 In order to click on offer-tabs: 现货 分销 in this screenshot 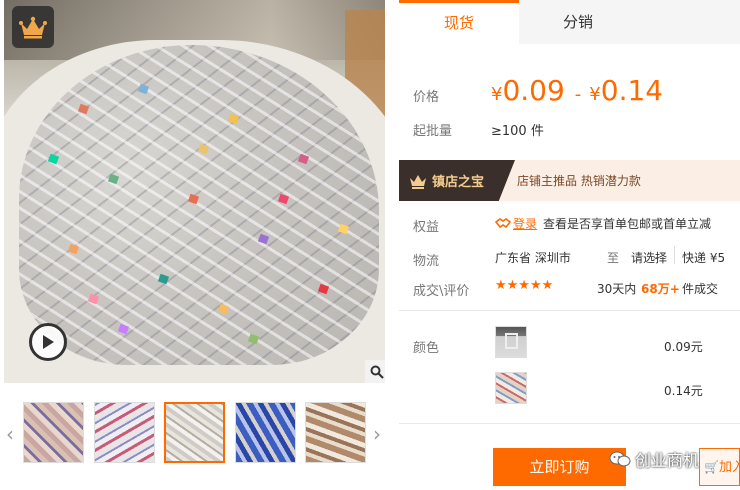, I will do `click(569, 22)`.